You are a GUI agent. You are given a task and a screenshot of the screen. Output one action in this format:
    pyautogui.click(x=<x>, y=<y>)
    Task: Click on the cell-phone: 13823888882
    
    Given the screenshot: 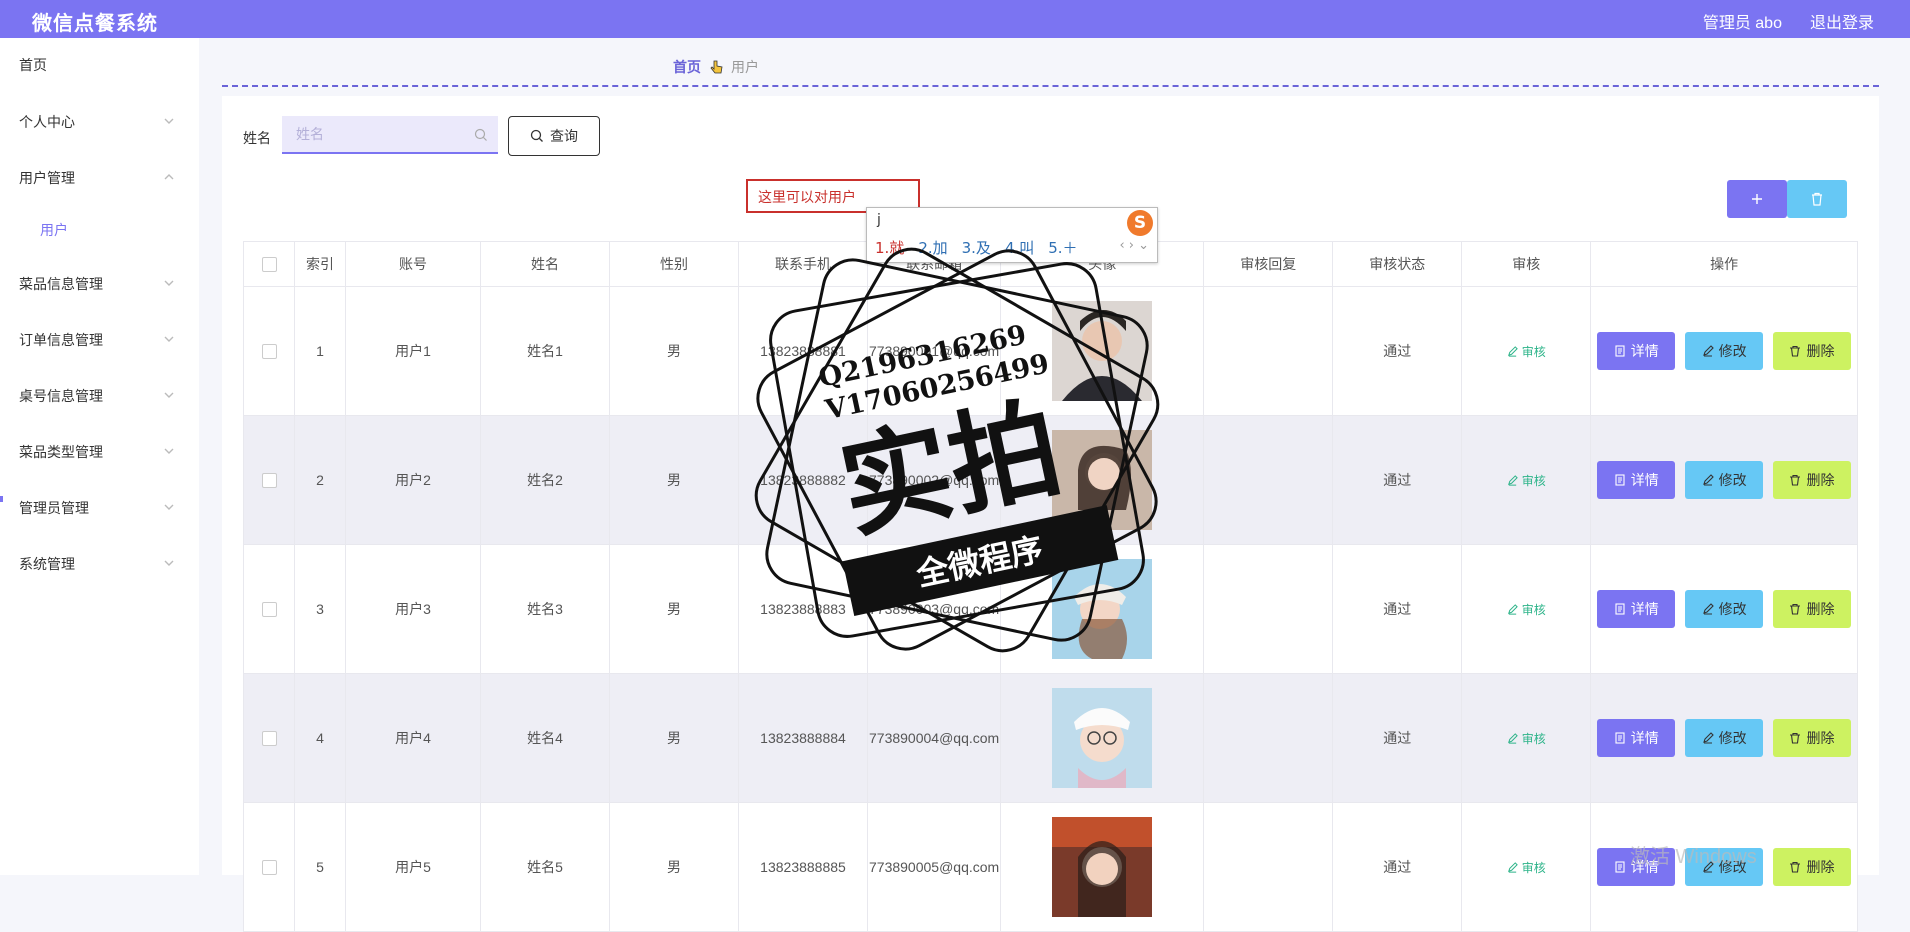 What is the action you would take?
    pyautogui.click(x=803, y=480)
    